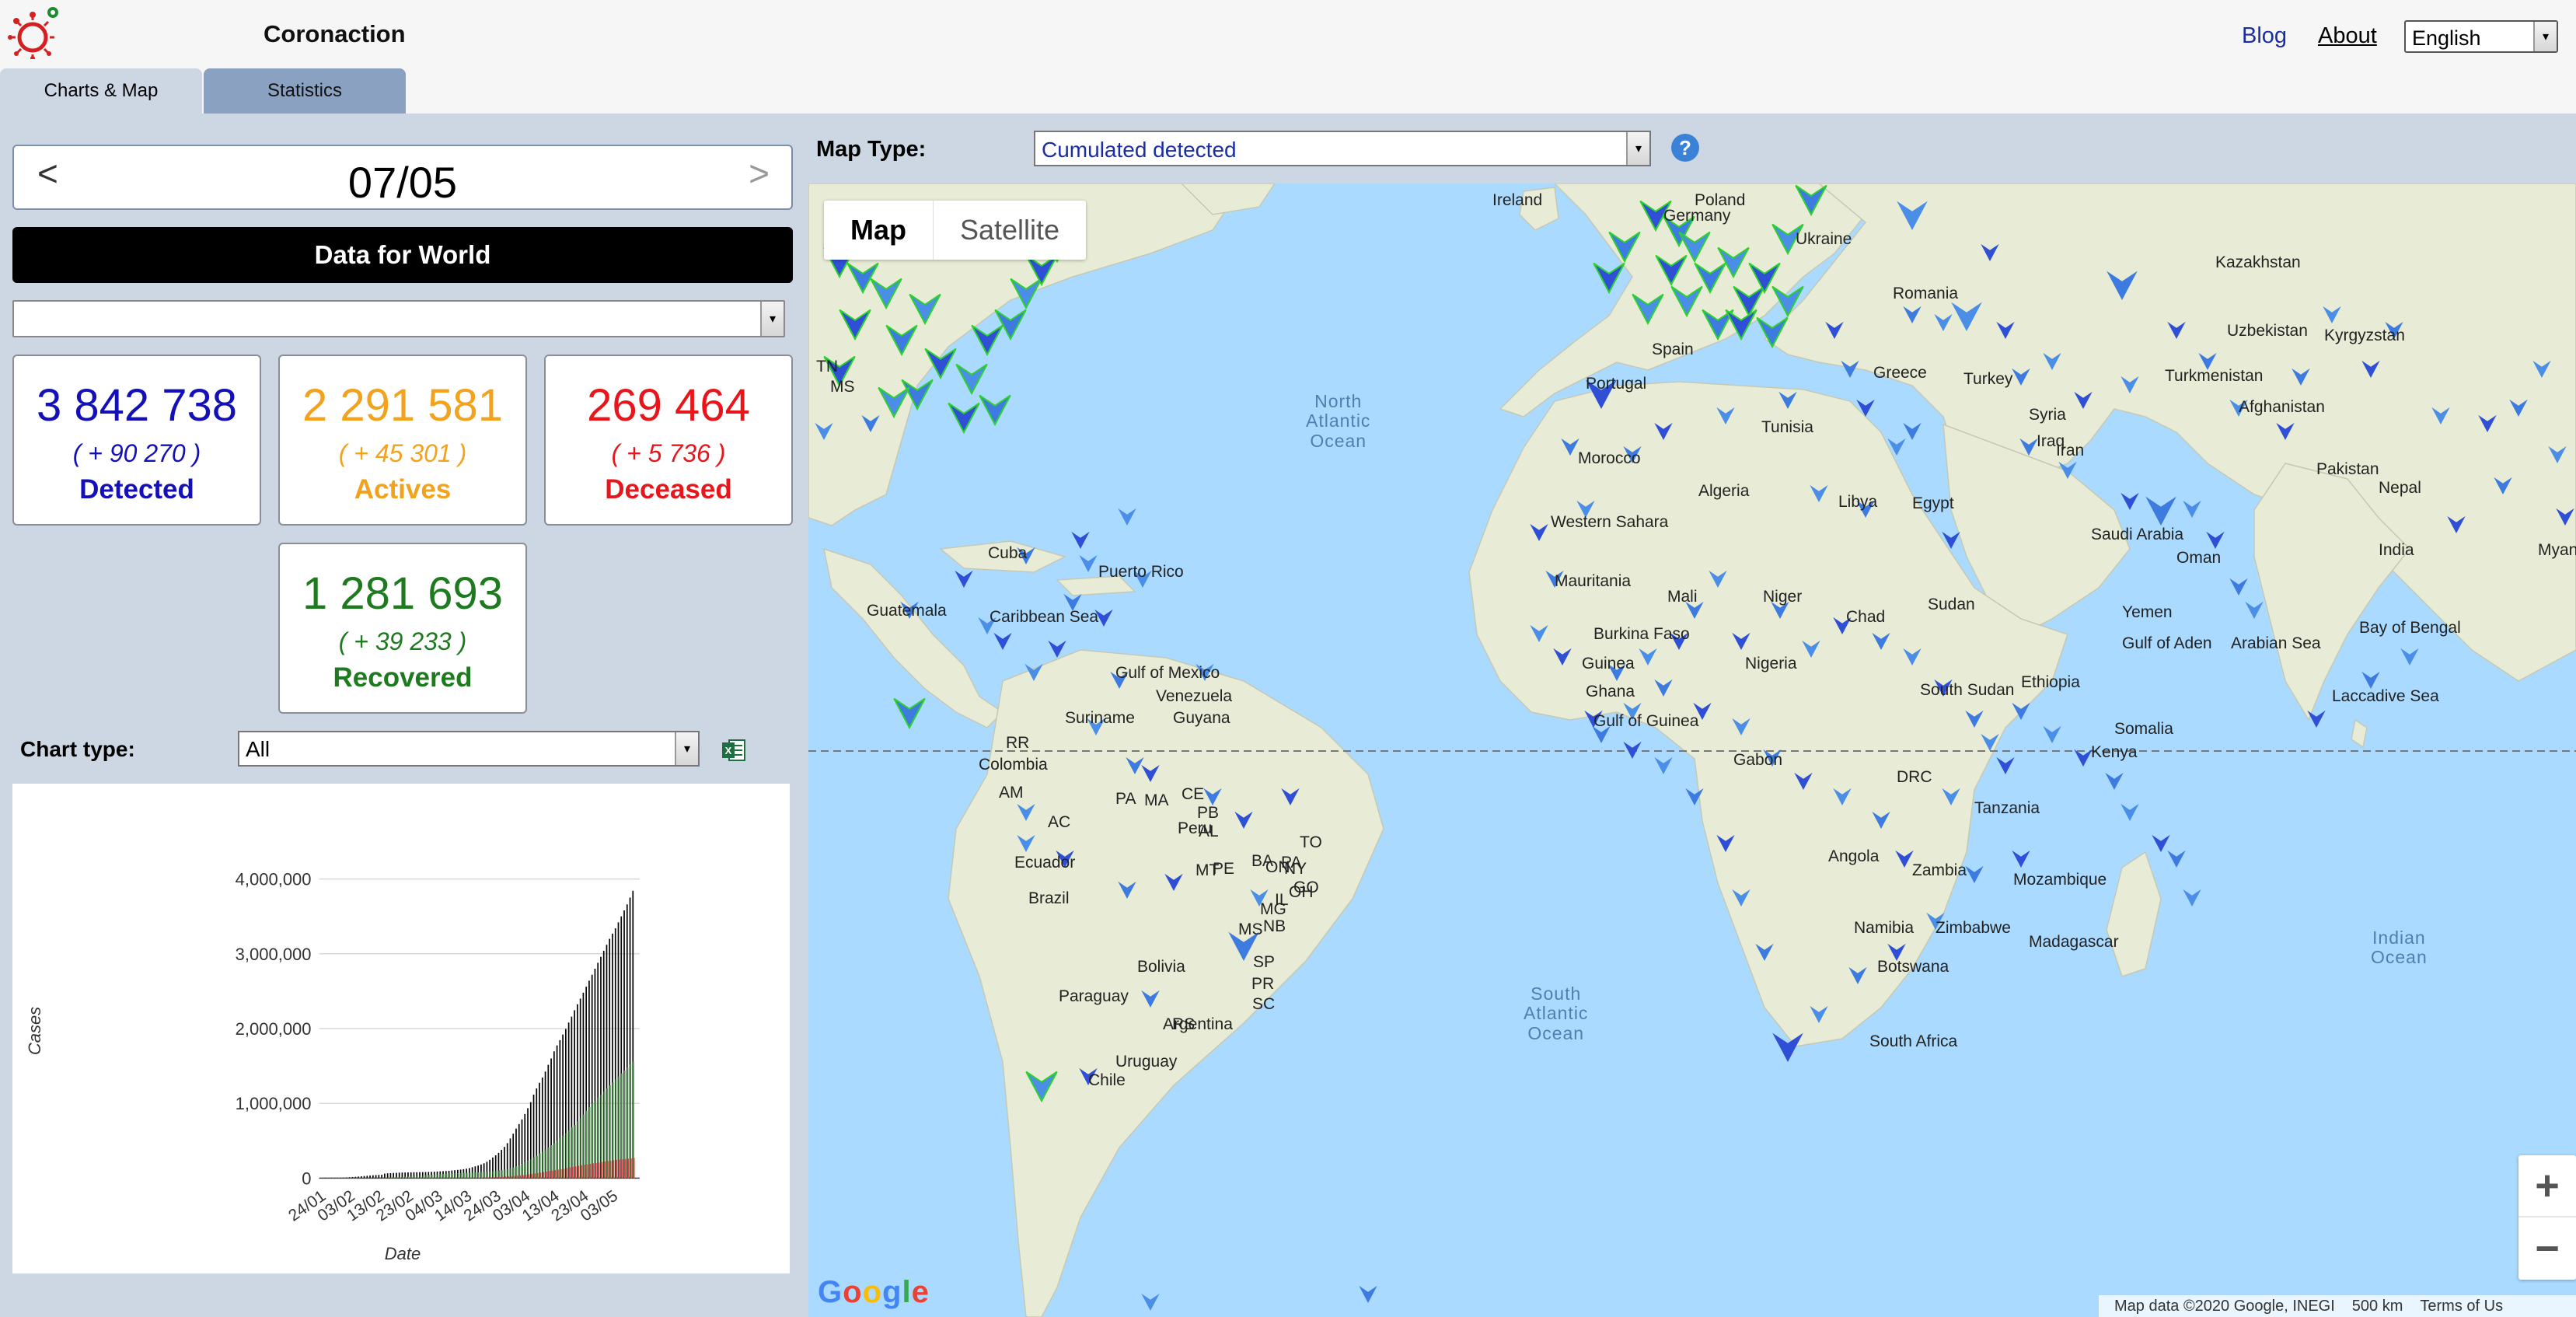 The image size is (2576, 1317). I want to click on tab-statistics: Statistics, so click(305, 91).